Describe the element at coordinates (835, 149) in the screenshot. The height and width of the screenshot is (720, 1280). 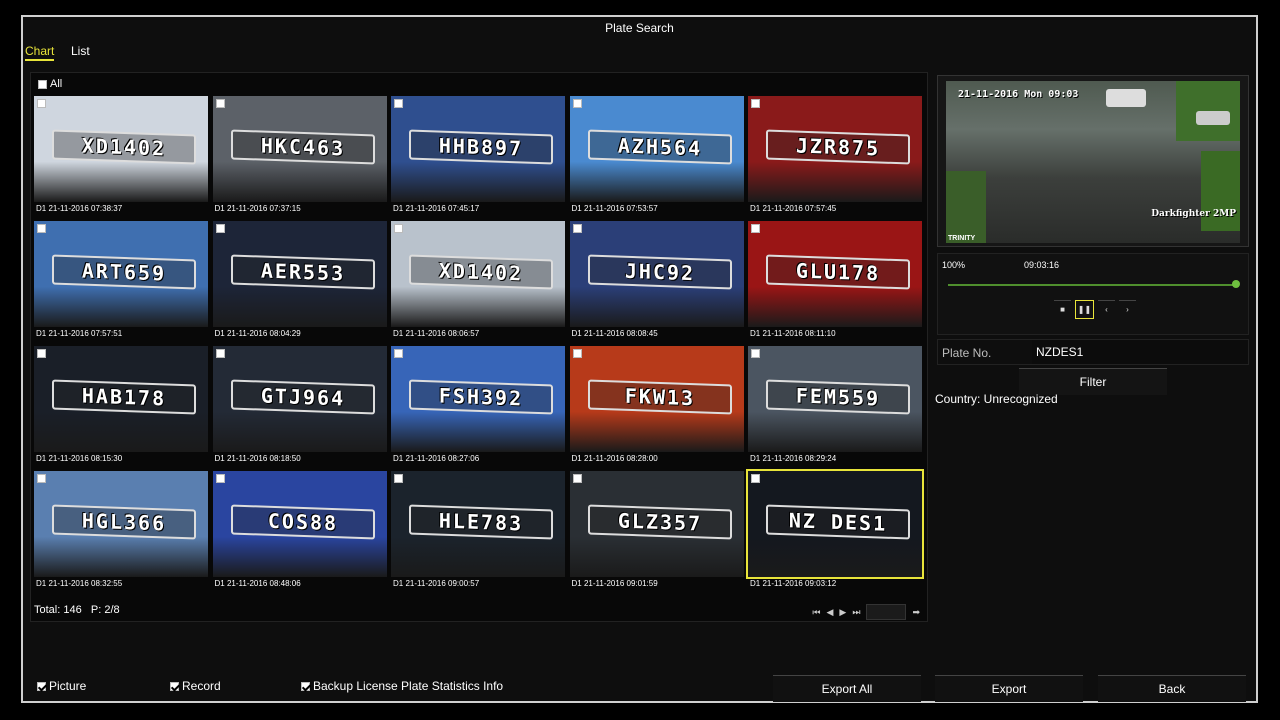
I see `plate-thumbnail: JZR875` at that location.